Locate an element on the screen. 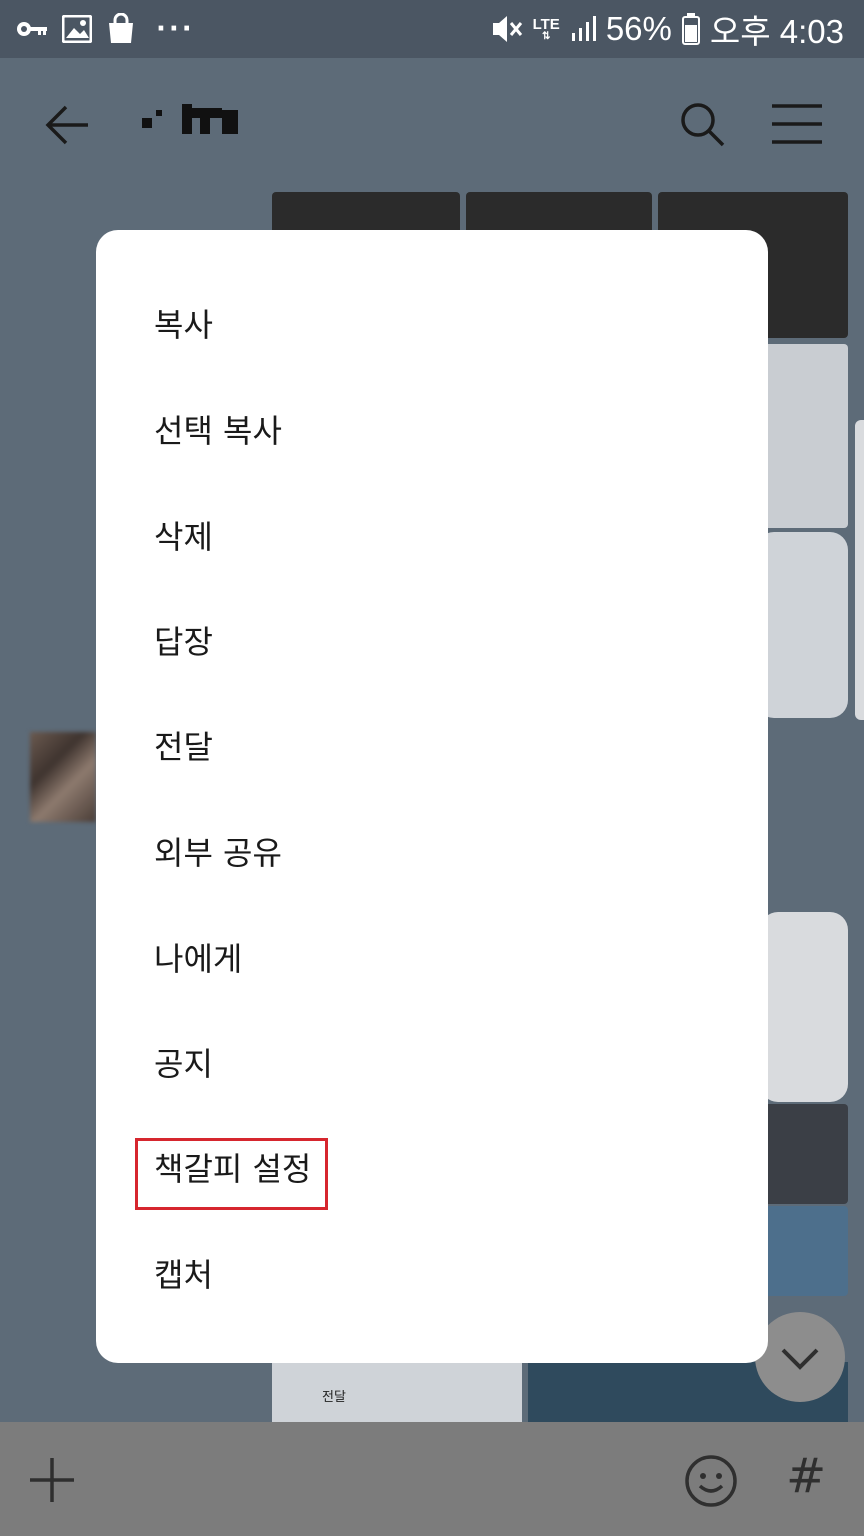 The height and width of the screenshot is (1536, 864). menu-item-label: 전달 is located at coordinates (183, 747).